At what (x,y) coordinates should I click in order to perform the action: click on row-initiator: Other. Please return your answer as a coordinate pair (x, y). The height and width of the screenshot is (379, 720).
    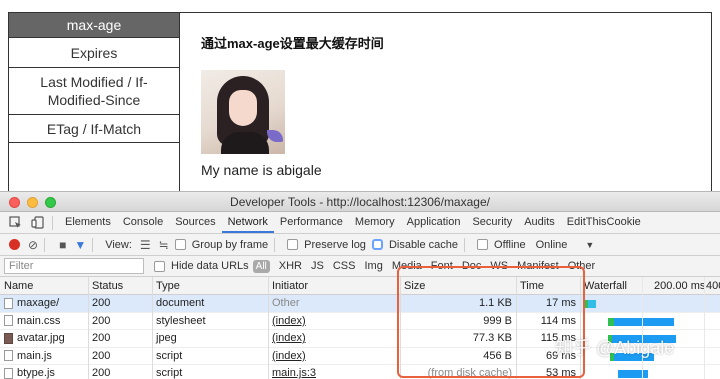
    Looking at the image, I should click on (286, 303).